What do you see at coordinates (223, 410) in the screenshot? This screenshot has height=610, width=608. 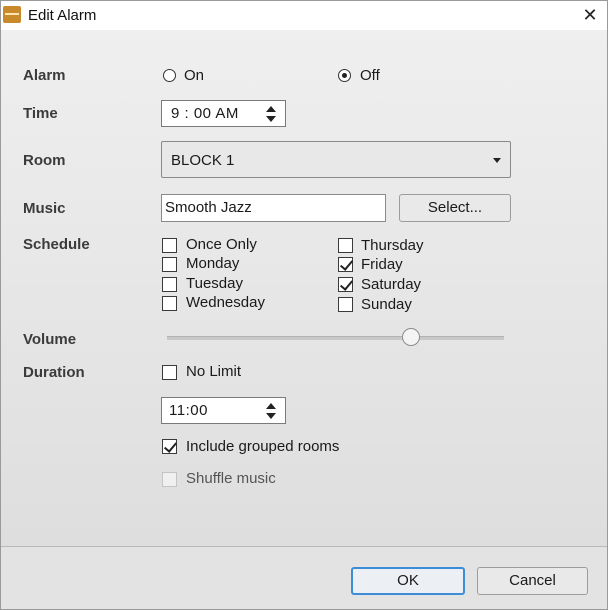 I see `duration-spinbox: 11:00` at bounding box center [223, 410].